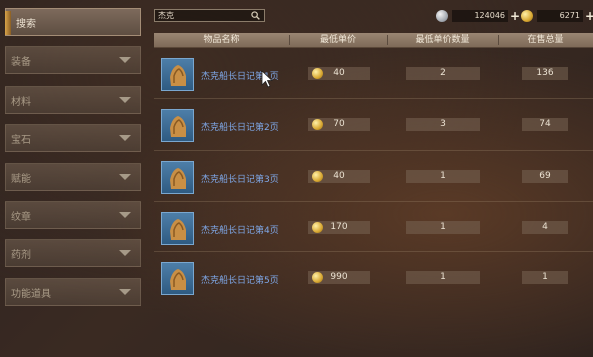 This screenshot has height=357, width=593. I want to click on table-row: 杰克船长日记第2页 70 3 74, so click(373, 123).